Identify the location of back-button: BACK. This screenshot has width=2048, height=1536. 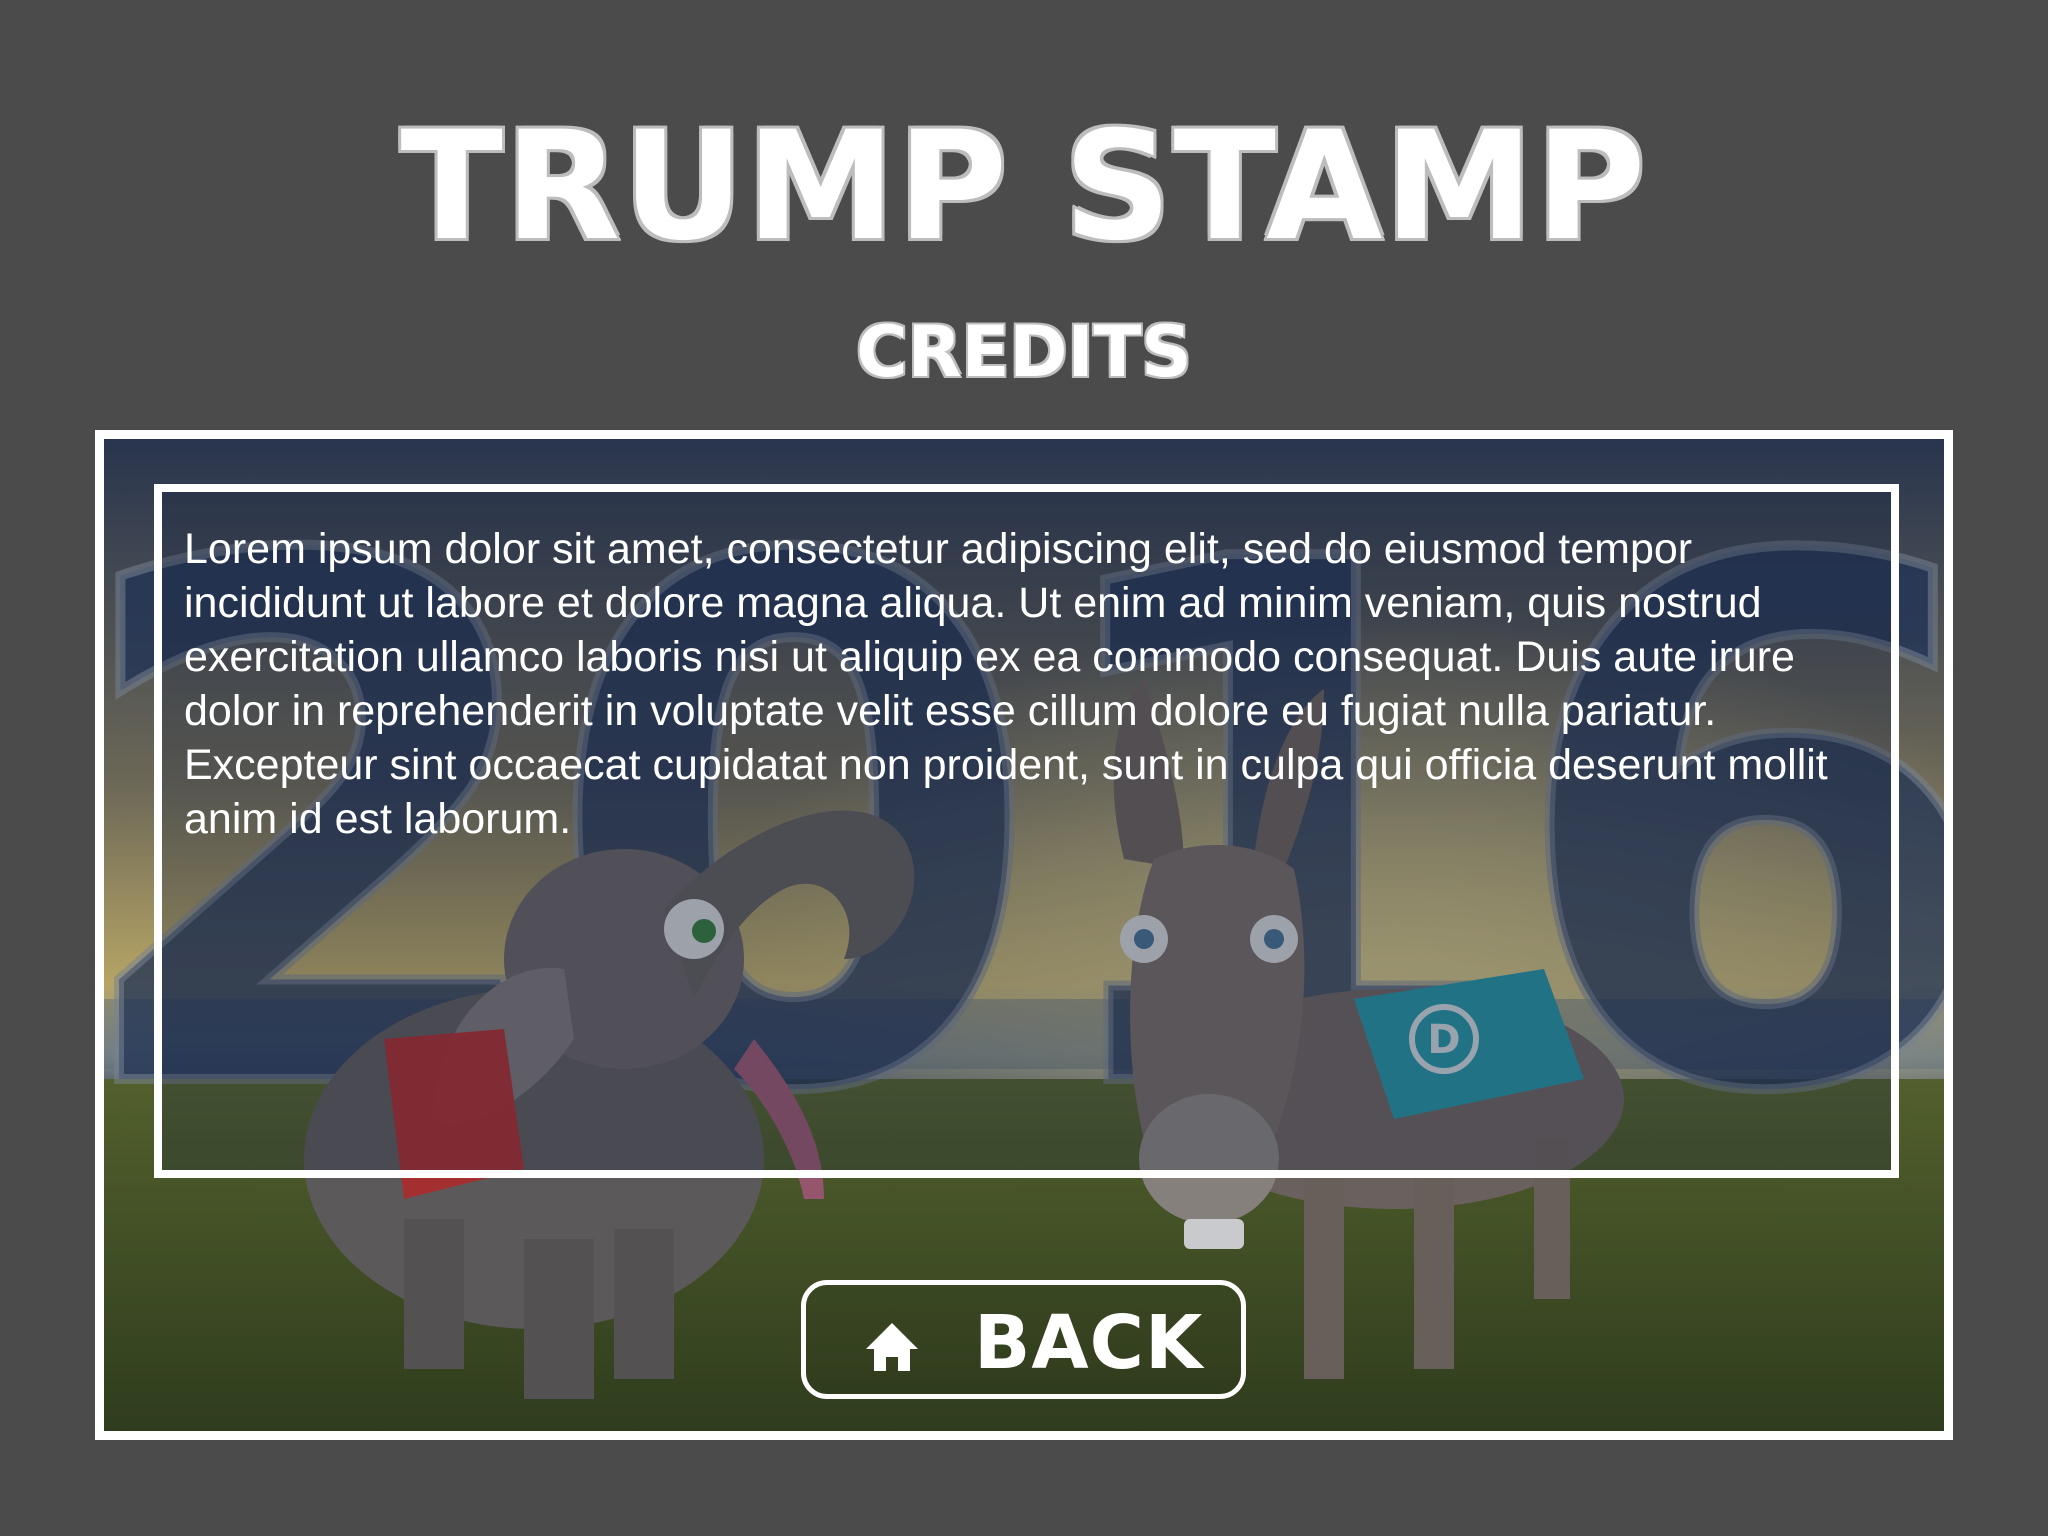
(1023, 1339).